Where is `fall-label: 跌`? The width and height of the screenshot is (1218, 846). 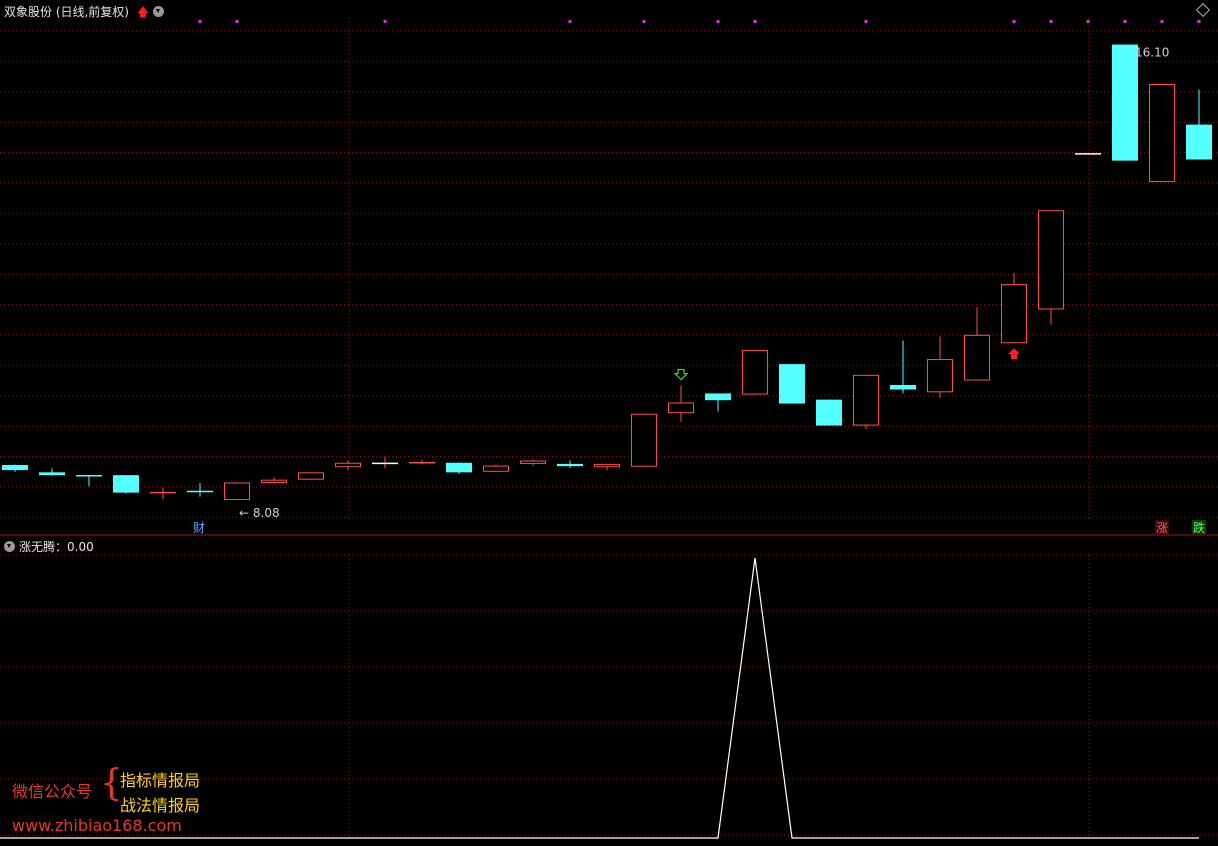
fall-label: 跌 is located at coordinates (1199, 527).